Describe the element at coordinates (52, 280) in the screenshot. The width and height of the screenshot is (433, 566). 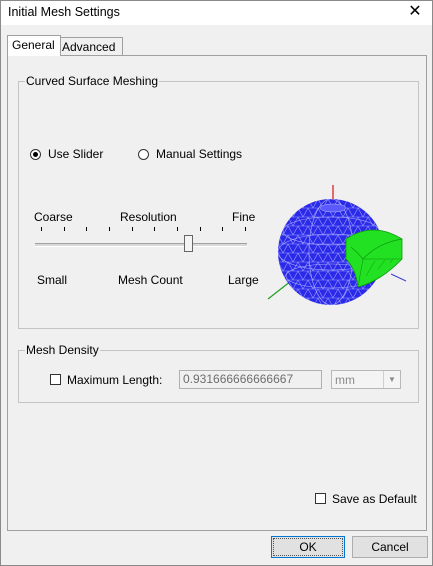
I see `mesh-count-small-label: Small` at that location.